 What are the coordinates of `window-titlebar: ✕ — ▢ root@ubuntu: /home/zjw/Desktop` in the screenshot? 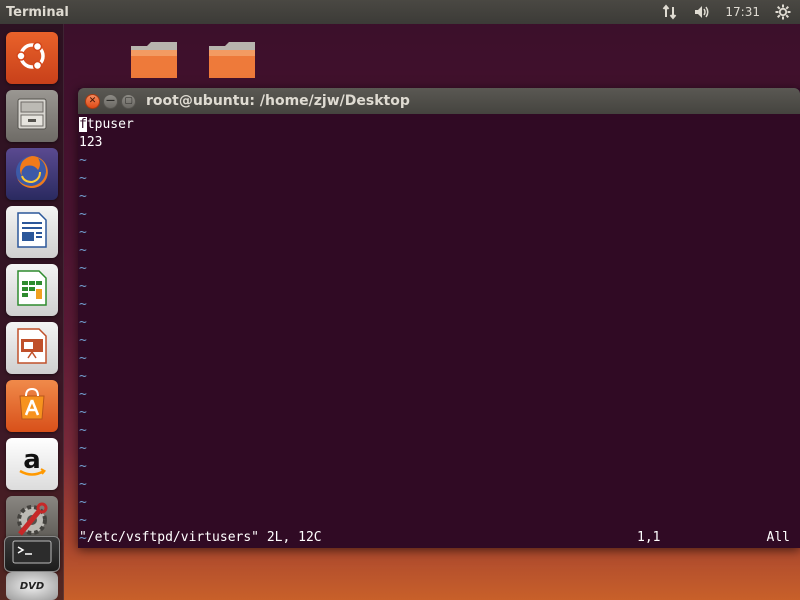 It's located at (439, 101).